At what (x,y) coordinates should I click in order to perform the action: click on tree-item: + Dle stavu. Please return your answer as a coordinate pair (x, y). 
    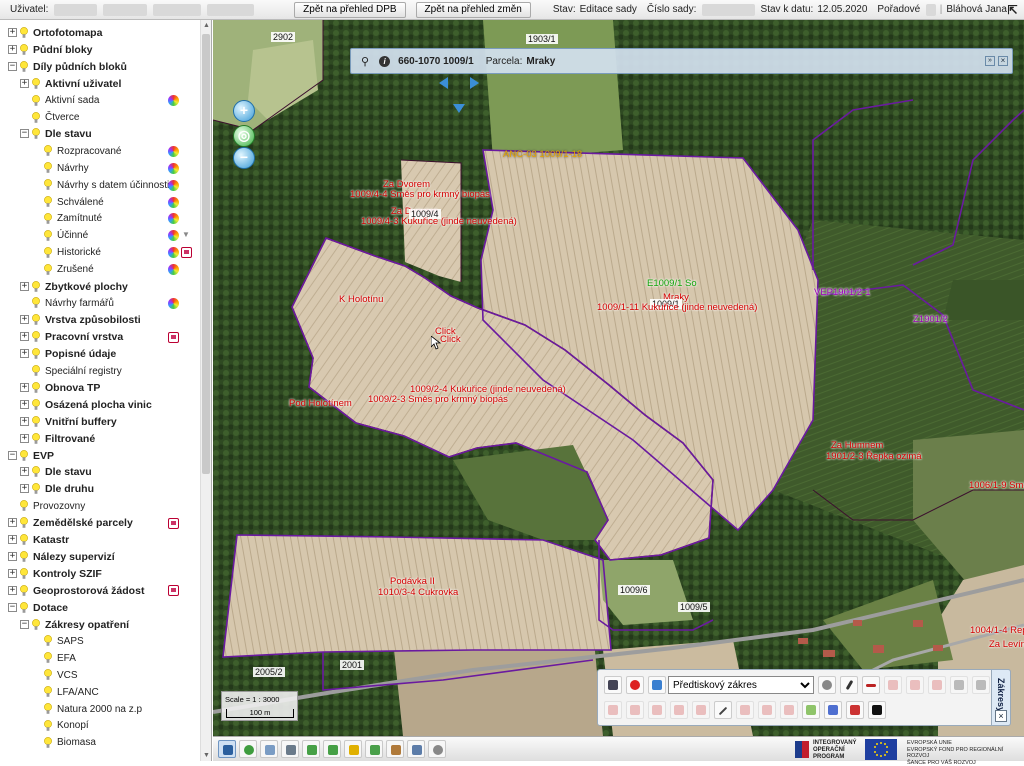
    Looking at the image, I should click on (56, 472).